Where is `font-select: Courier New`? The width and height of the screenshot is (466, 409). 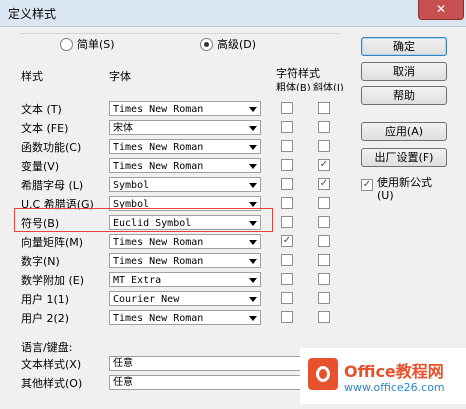
font-select: Courier New is located at coordinates (185, 298).